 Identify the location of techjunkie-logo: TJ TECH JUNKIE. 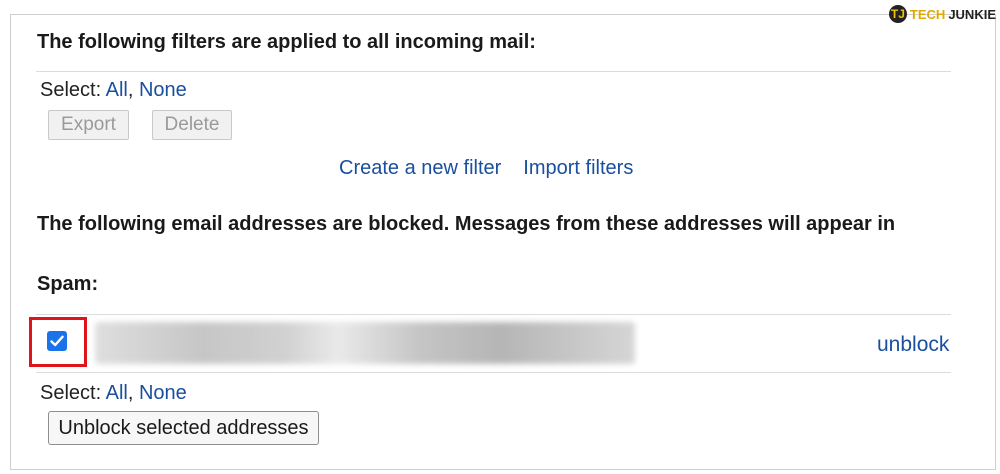
(942, 14).